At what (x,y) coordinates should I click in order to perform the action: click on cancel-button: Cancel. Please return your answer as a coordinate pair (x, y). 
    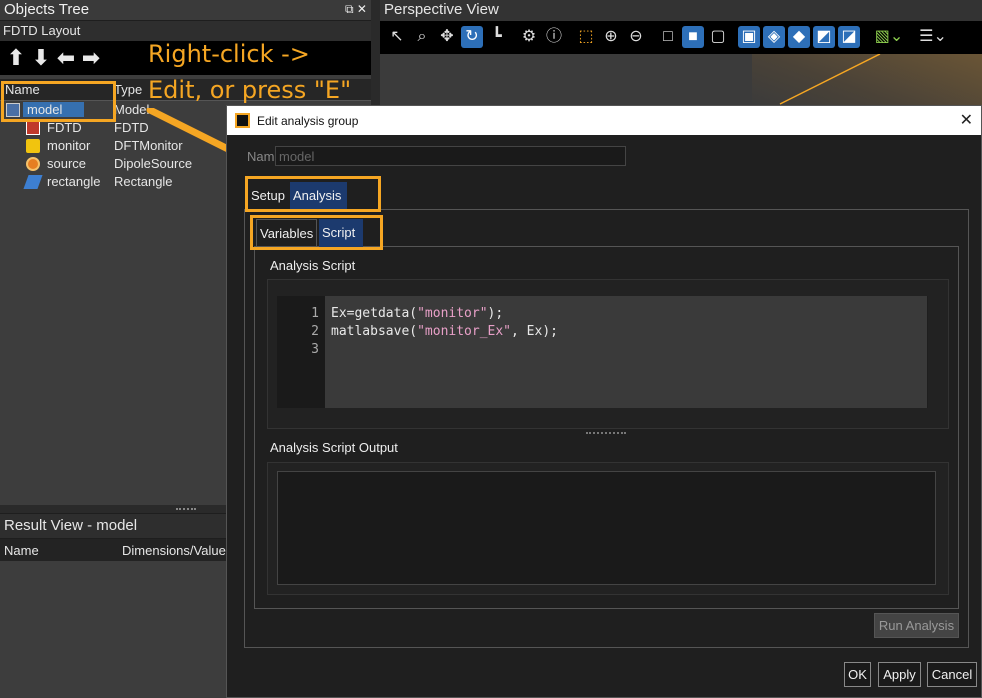
    Looking at the image, I should click on (952, 674).